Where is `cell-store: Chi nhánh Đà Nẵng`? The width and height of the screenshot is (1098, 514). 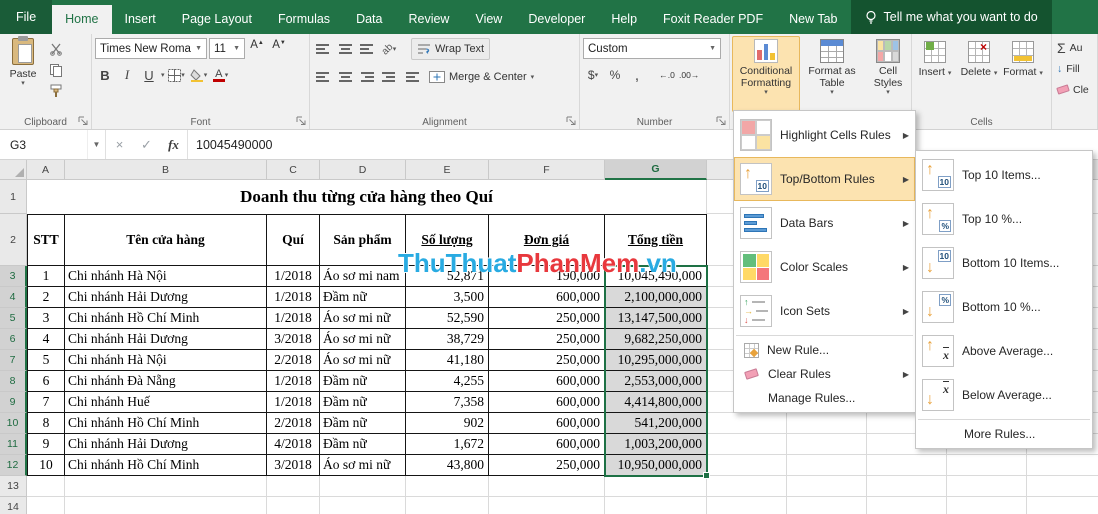 cell-store: Chi nhánh Đà Nẵng is located at coordinates (166, 381).